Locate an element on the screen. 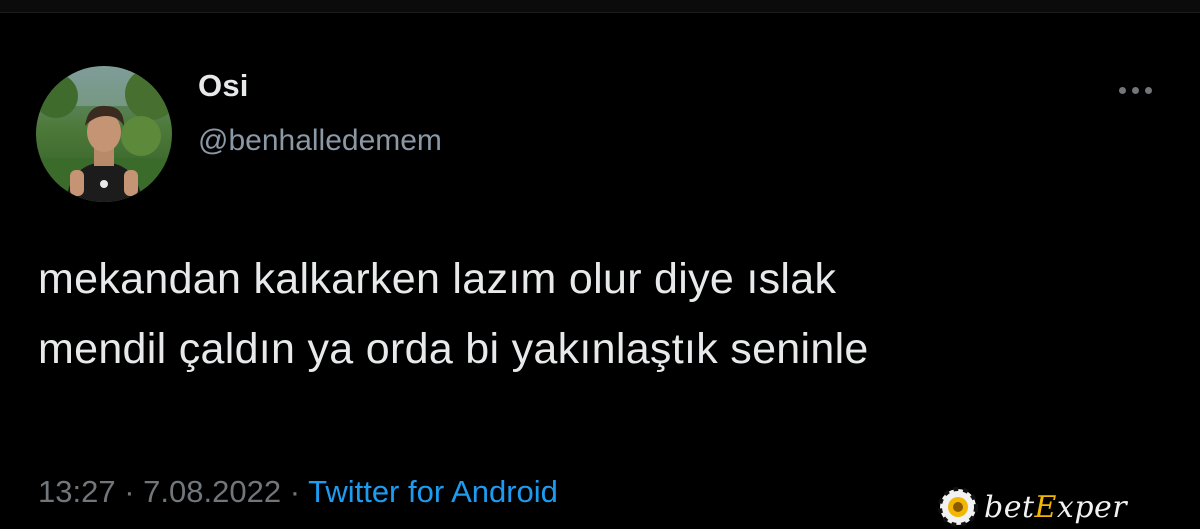 The height and width of the screenshot is (529, 1200). betexper-watermark: betExper is located at coordinates (1032, 507).